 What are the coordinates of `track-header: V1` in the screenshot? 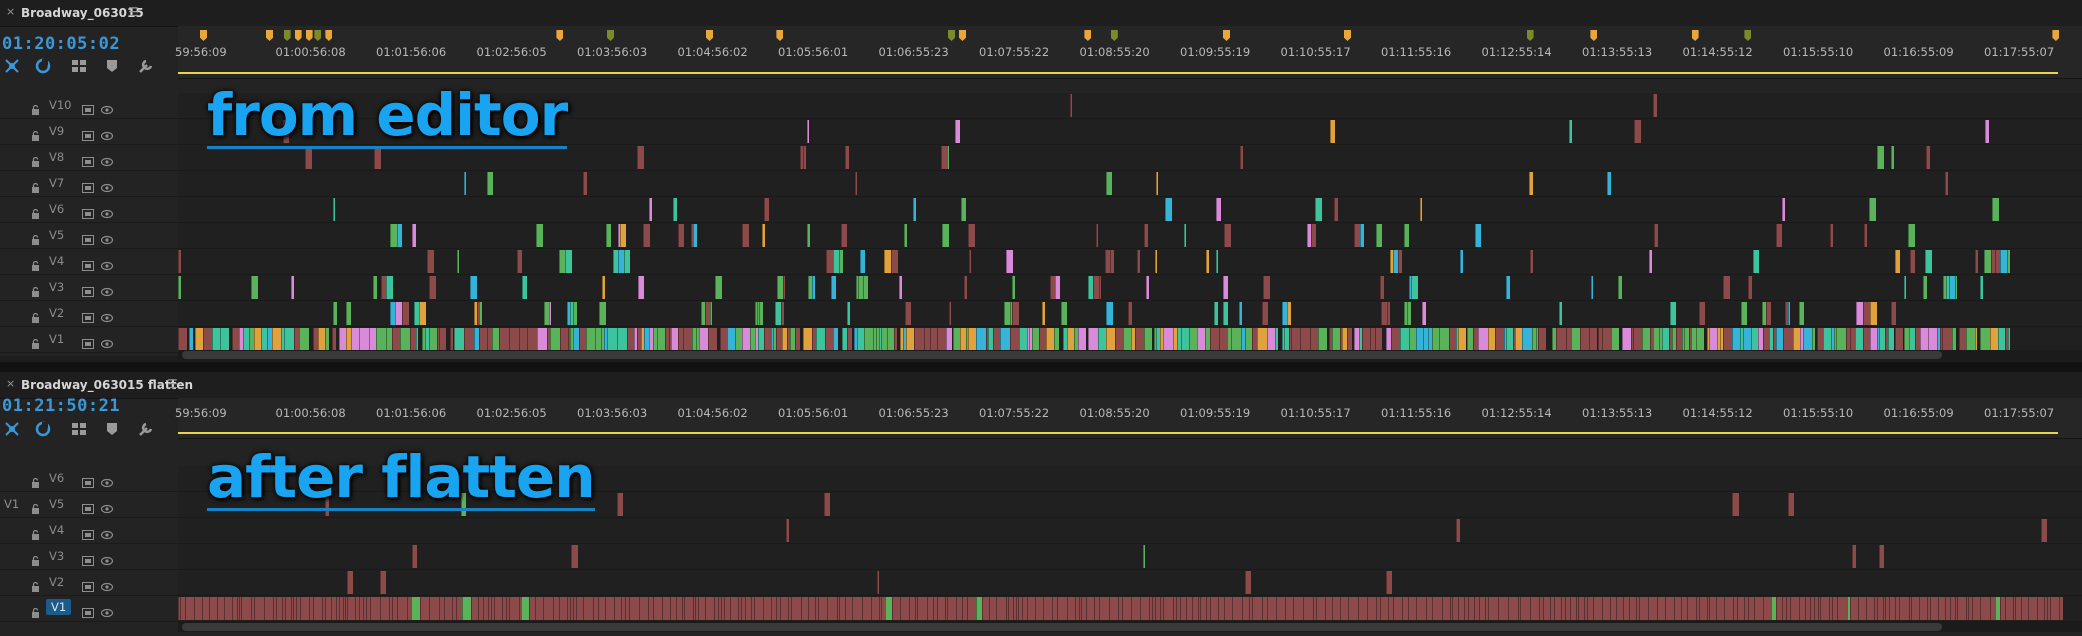 It's located at (89, 609).